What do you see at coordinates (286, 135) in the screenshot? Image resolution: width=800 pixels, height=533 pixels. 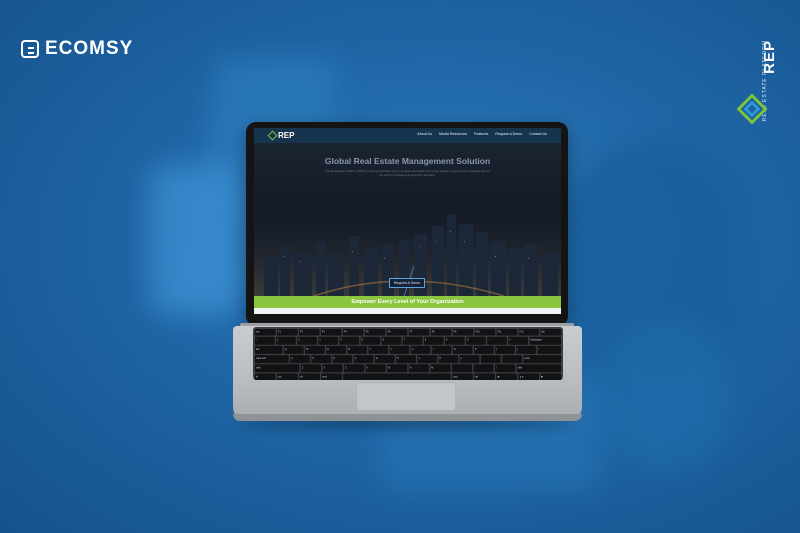 I see `site-logo-text: REP` at bounding box center [286, 135].